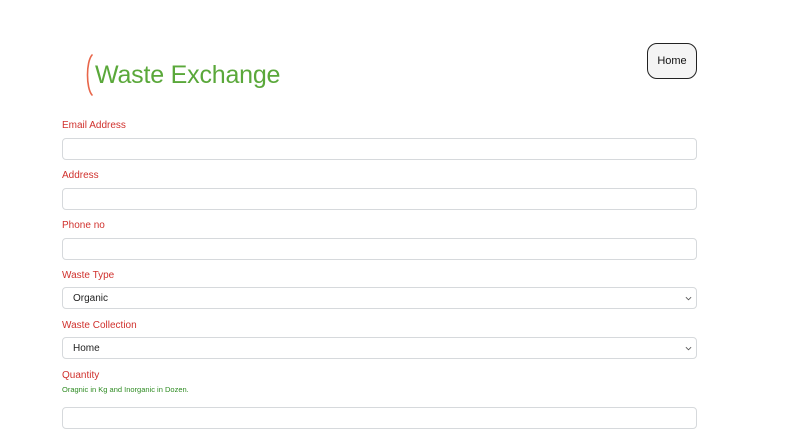  I want to click on quantity-label: Quantity, so click(81, 375).